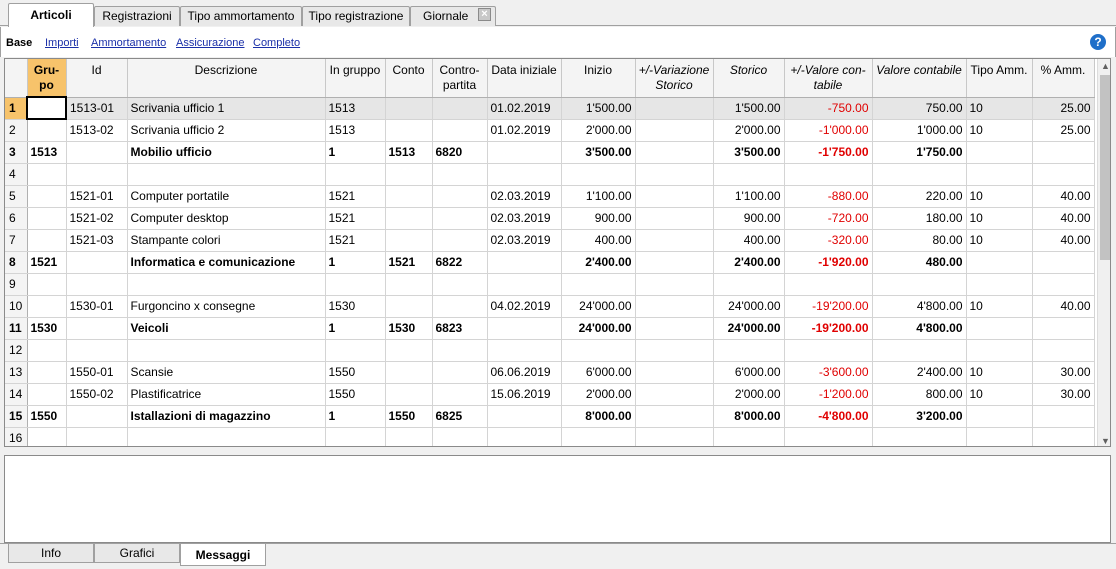 This screenshot has width=1116, height=569. Describe the element at coordinates (550, 436) in the screenshot. I see `table-row: 16` at that location.